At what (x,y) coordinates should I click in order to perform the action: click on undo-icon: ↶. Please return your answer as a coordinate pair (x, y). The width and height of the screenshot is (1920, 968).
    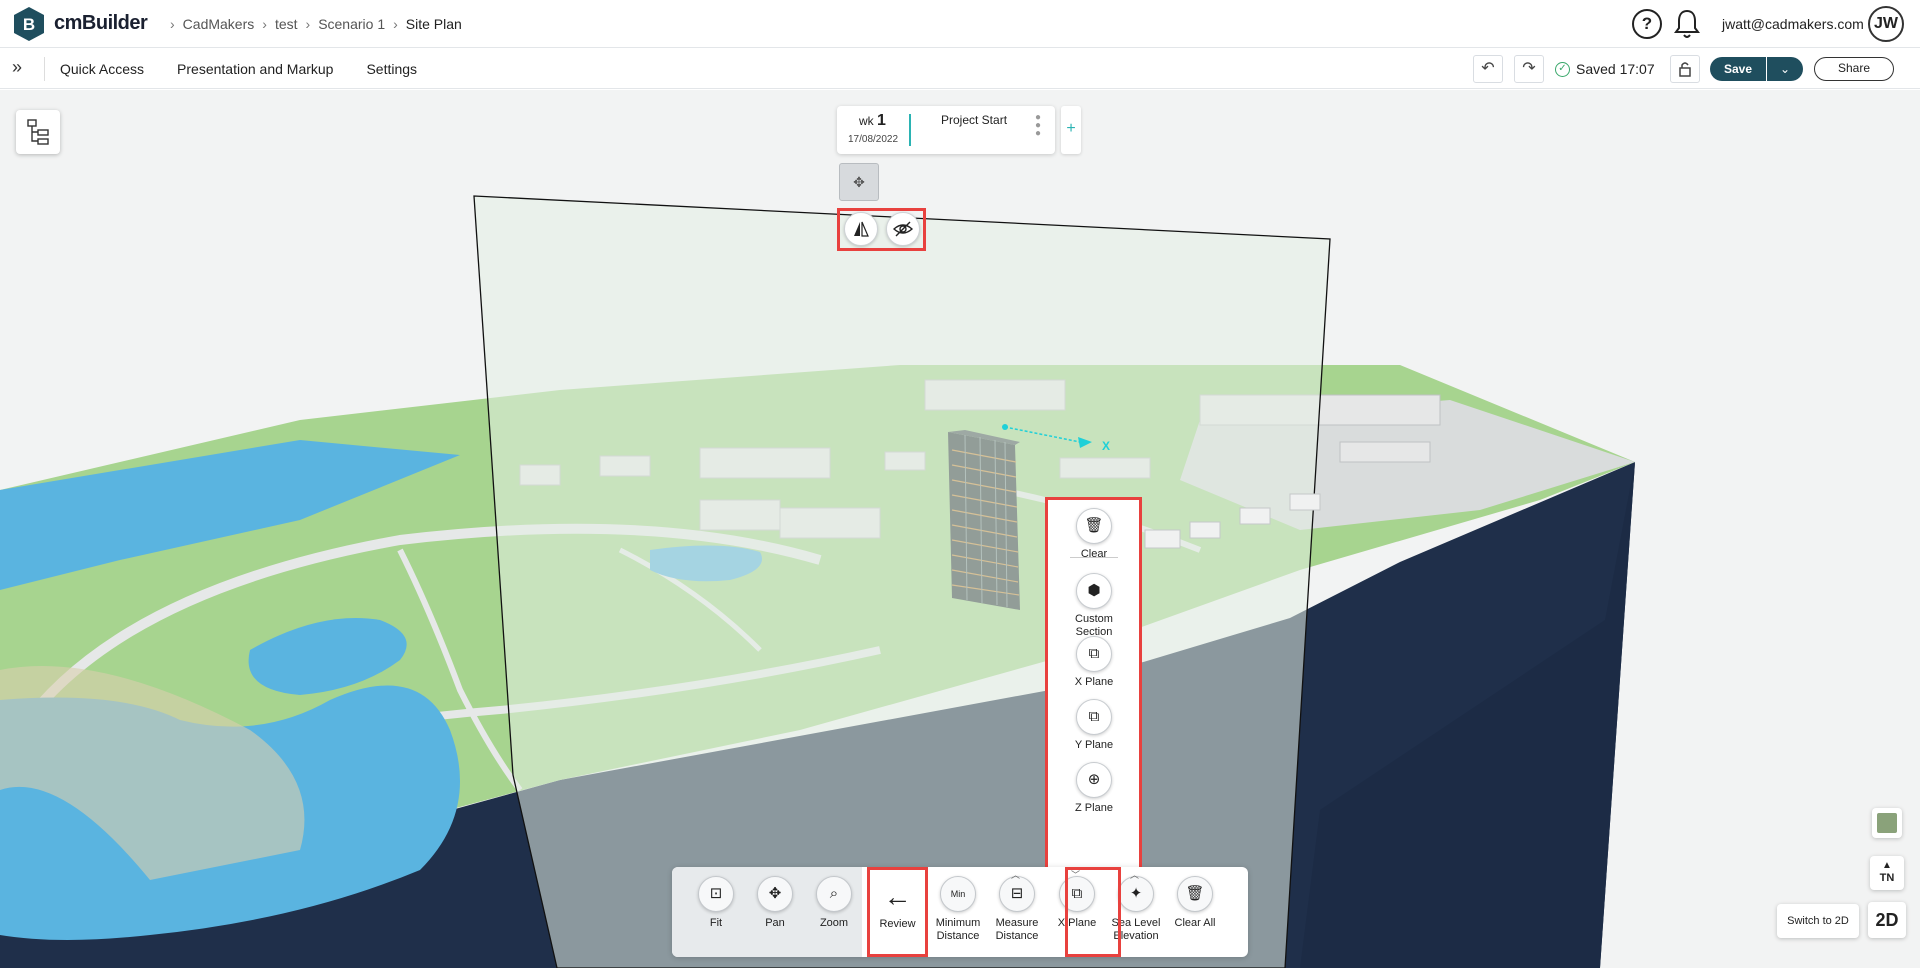
    Looking at the image, I should click on (1488, 69).